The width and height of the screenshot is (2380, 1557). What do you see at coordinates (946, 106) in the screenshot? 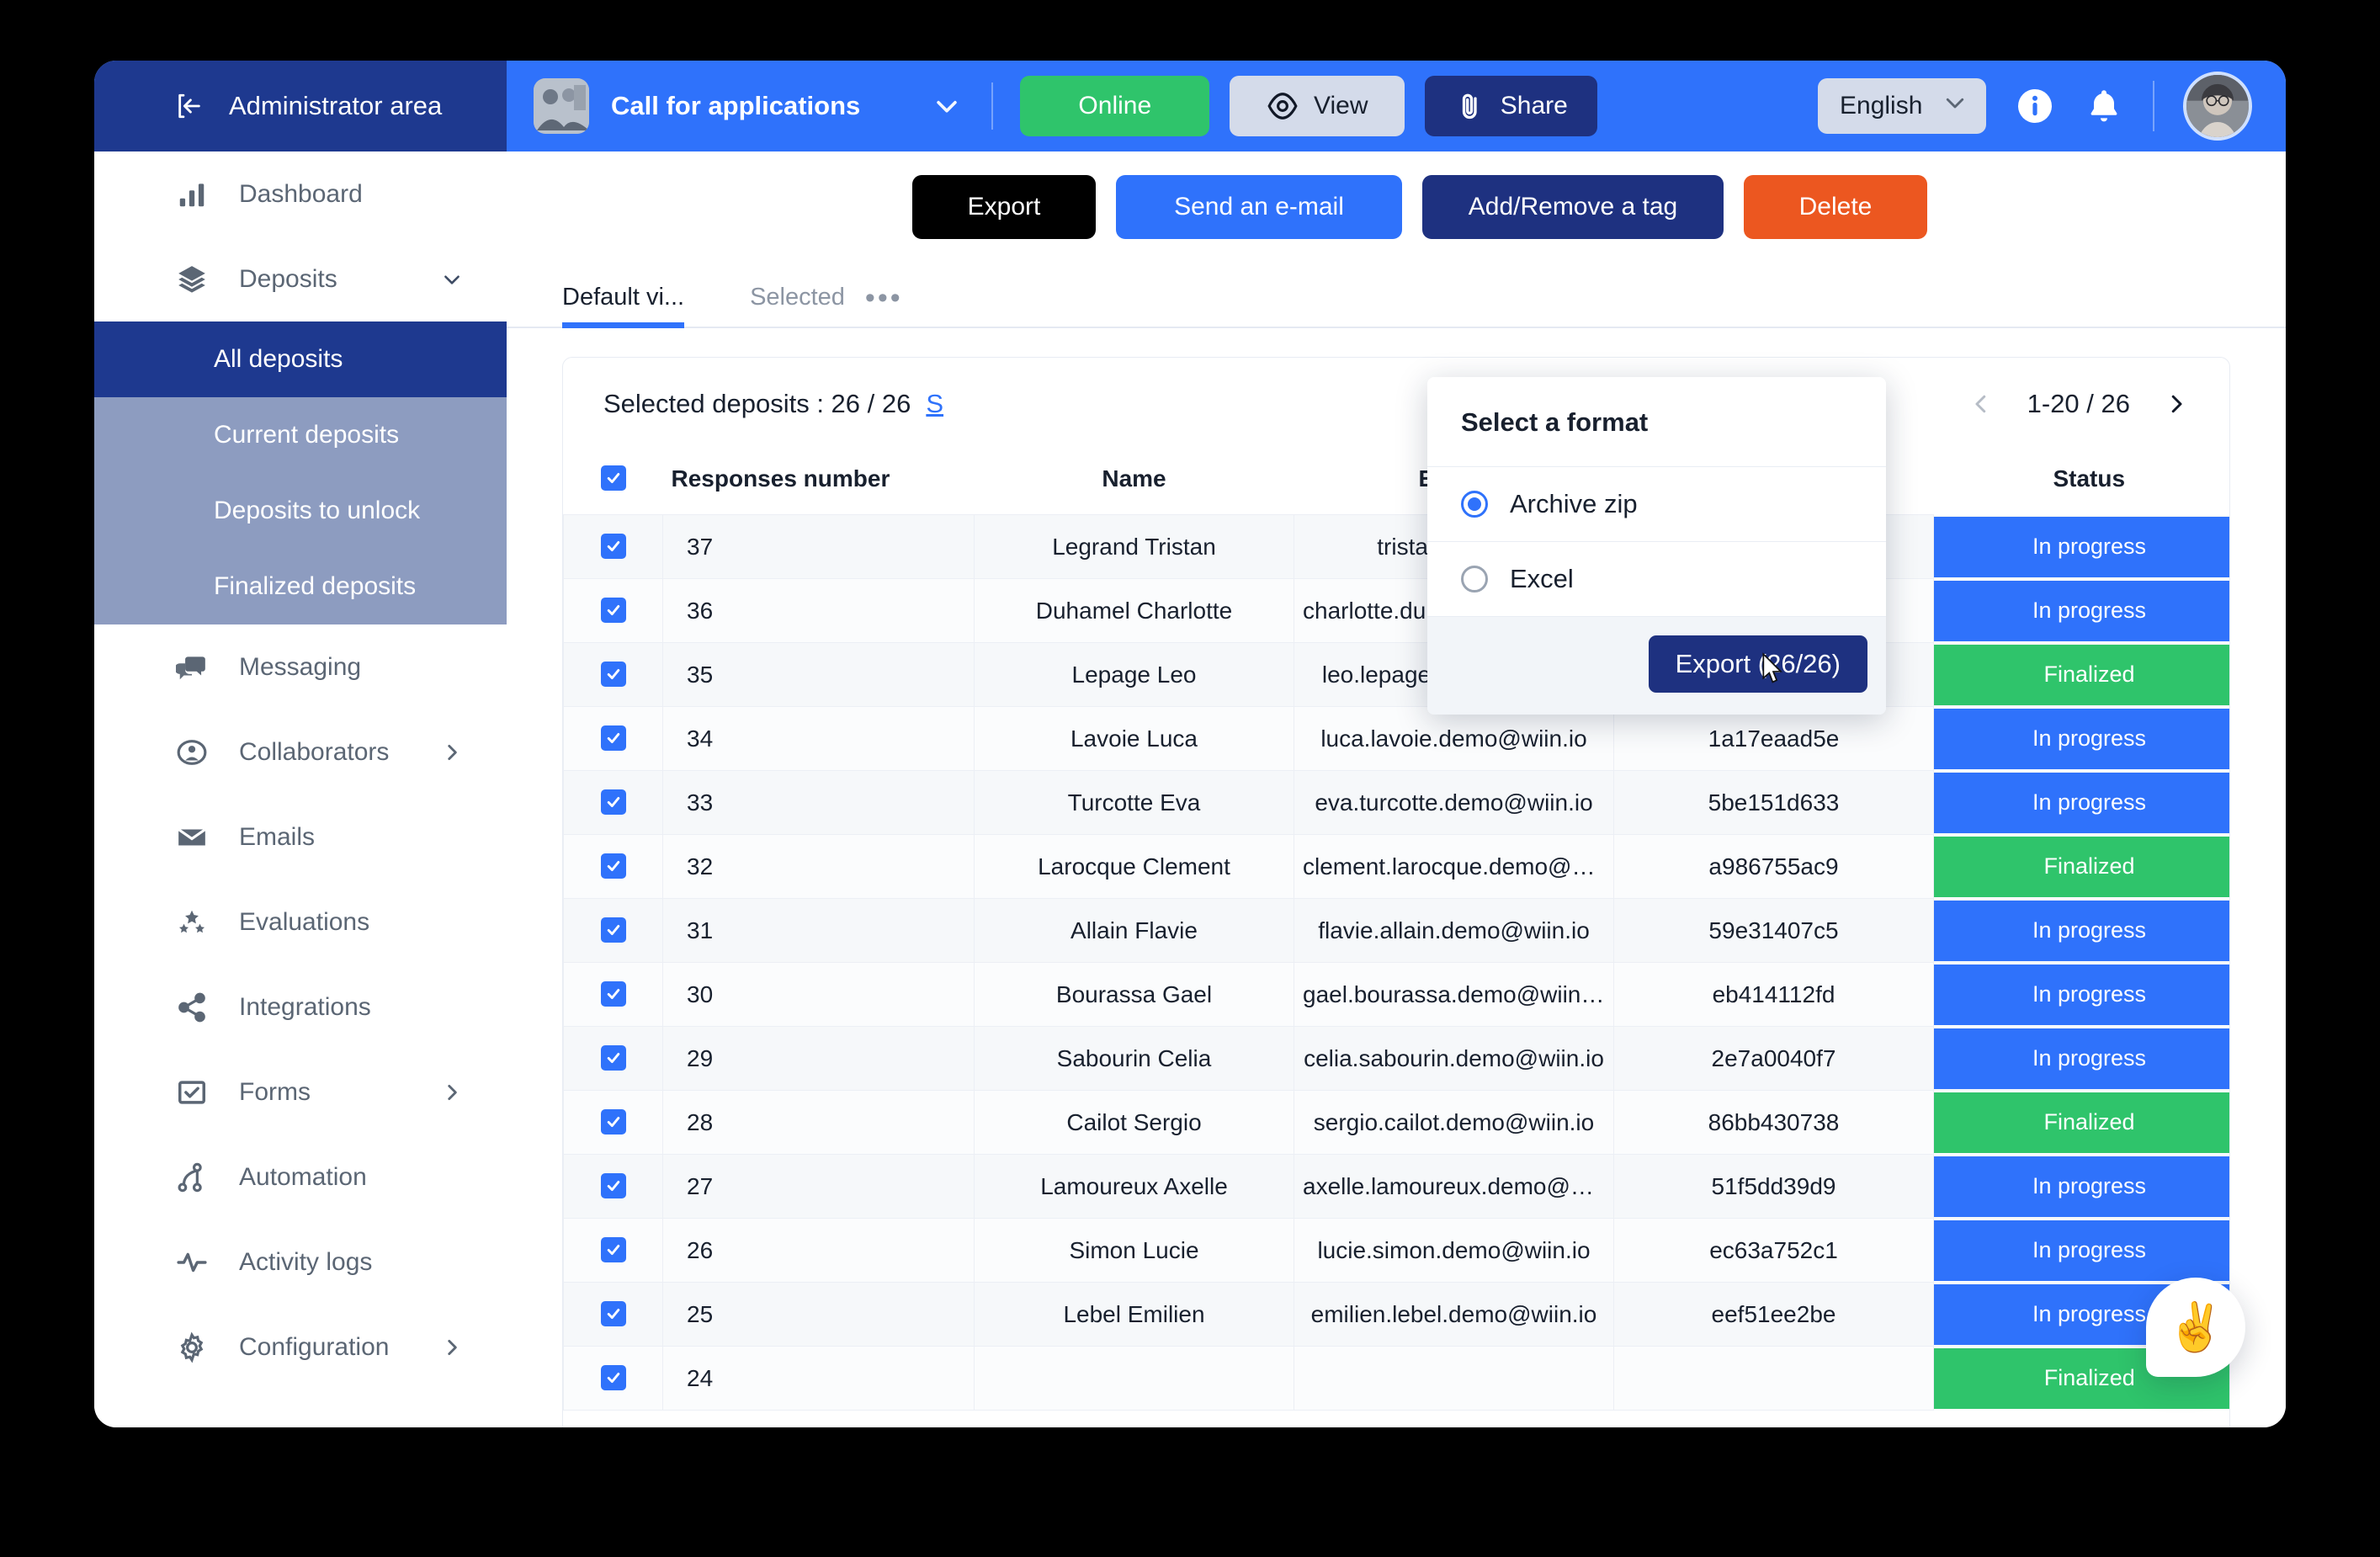
I see `chevron-down-icon` at bounding box center [946, 106].